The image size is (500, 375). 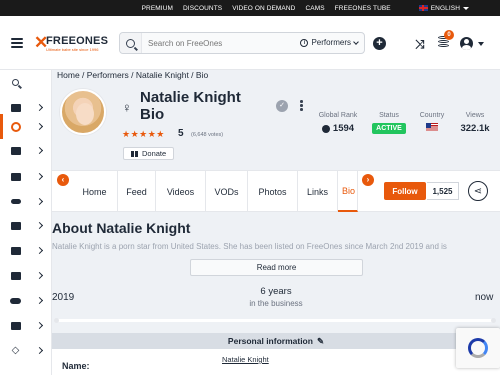 I want to click on rating-stars-icon: ★★★★★, so click(x=143, y=134).